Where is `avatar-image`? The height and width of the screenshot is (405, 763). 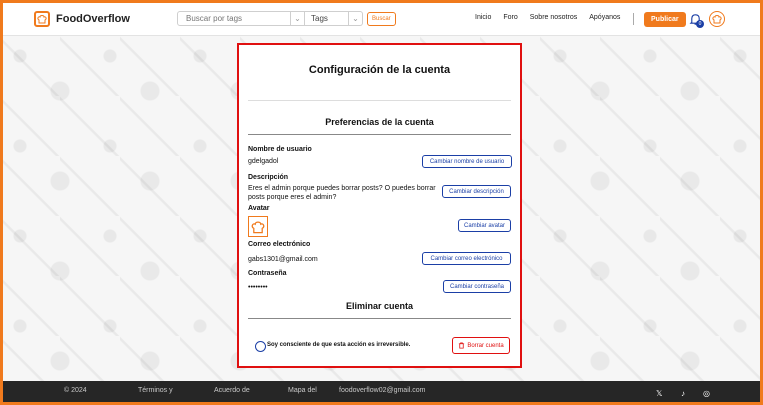
avatar-image is located at coordinates (258, 226).